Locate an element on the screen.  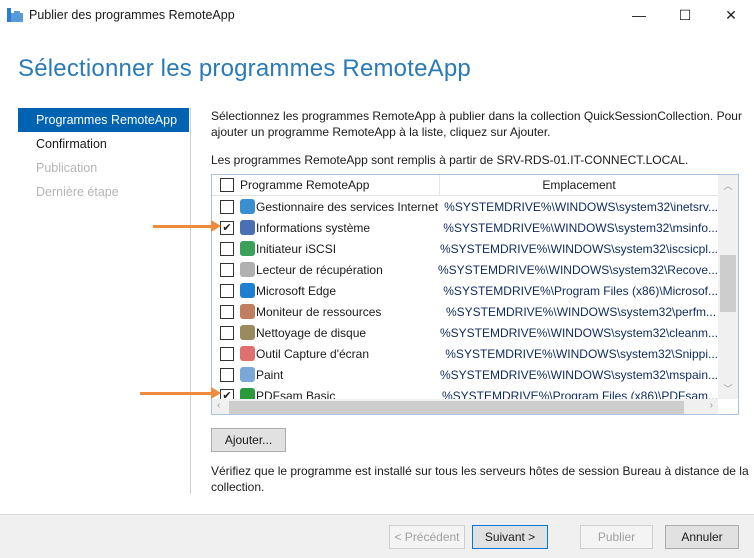
note-line-2: collection. is located at coordinates (238, 487).